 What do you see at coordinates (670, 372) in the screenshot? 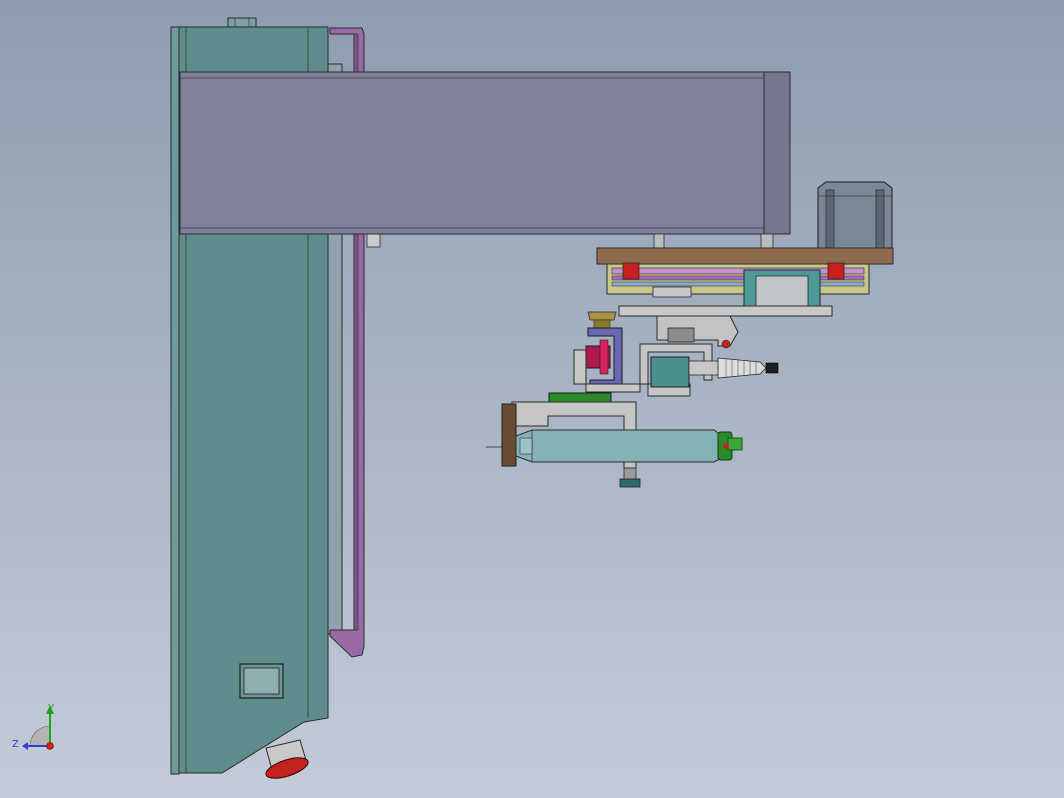
I see `teal-block` at bounding box center [670, 372].